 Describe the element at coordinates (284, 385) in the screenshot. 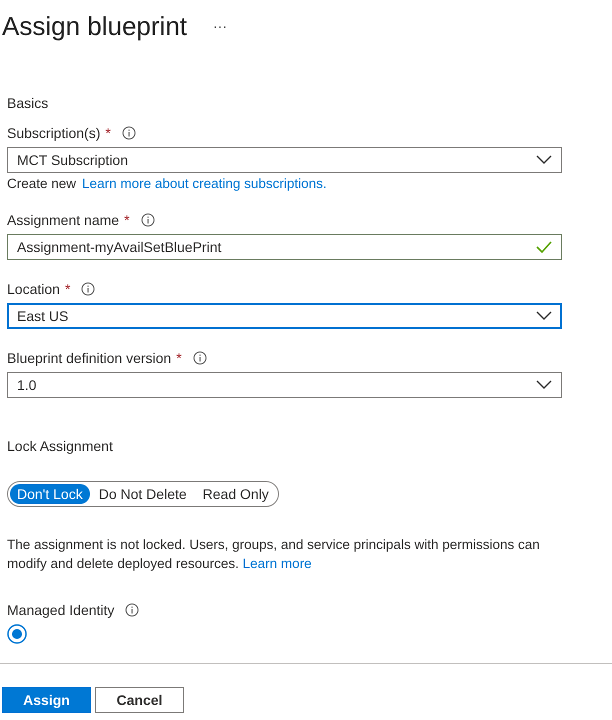

I see `dropdown-field: 1.0` at that location.